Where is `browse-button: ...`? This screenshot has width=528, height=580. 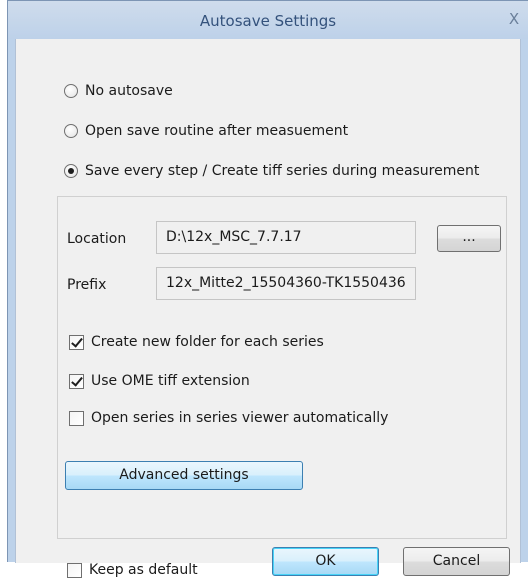
browse-button: ... is located at coordinates (469, 238).